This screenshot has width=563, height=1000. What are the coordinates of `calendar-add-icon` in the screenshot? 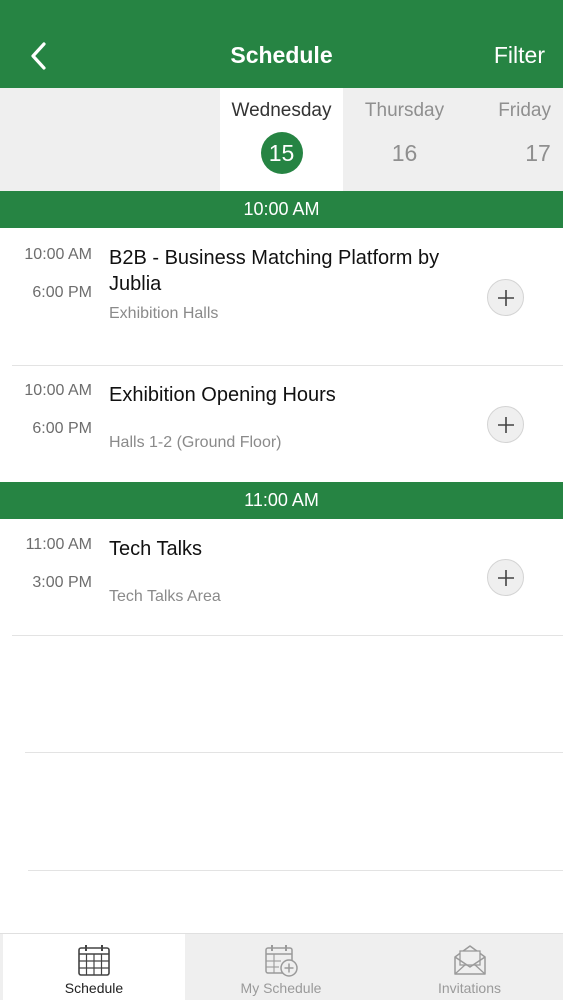 It's located at (281, 961).